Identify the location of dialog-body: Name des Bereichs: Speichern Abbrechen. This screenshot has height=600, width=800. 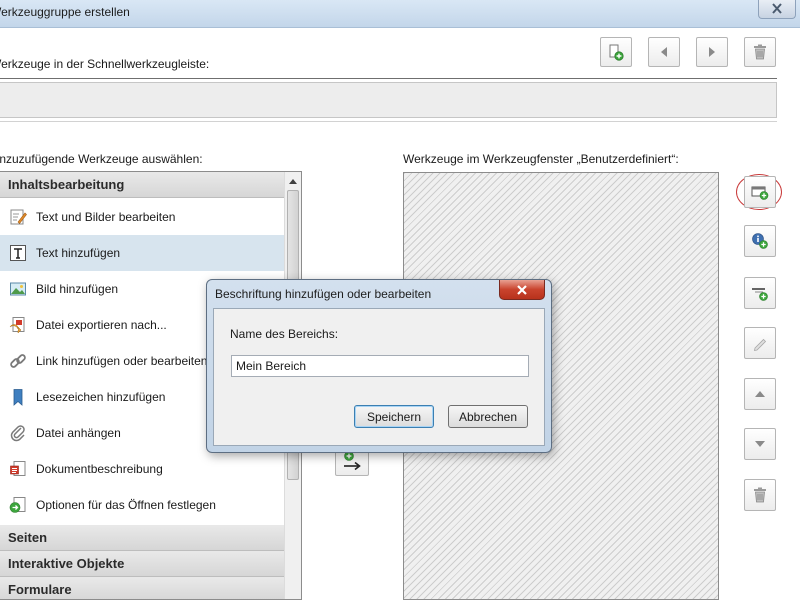
(379, 377).